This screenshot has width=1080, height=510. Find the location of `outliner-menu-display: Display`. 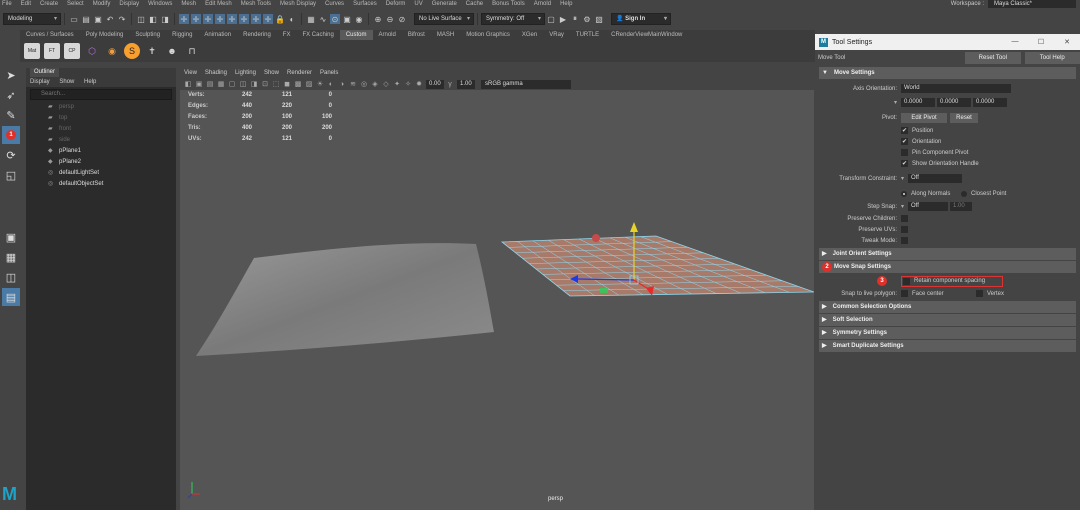

outliner-menu-display: Display is located at coordinates (40, 82).